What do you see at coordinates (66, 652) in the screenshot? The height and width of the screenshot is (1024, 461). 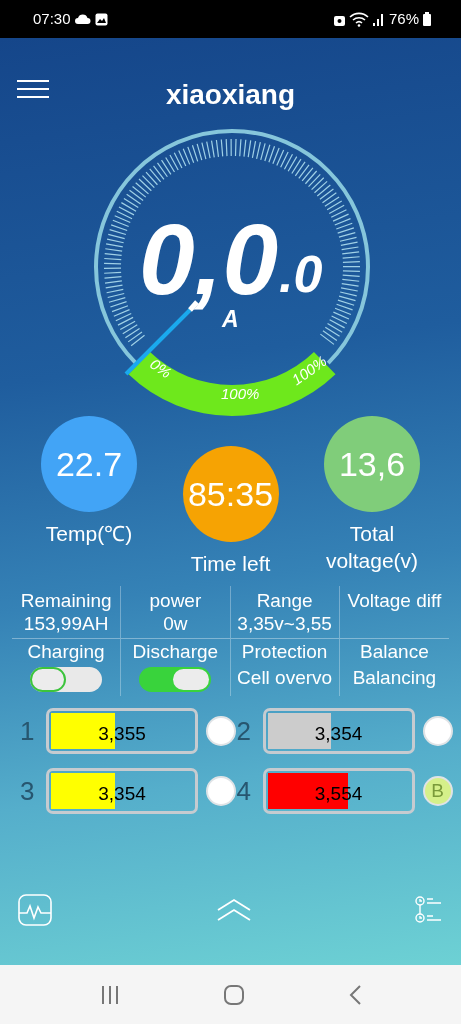 I see `control-label: Charging` at bounding box center [66, 652].